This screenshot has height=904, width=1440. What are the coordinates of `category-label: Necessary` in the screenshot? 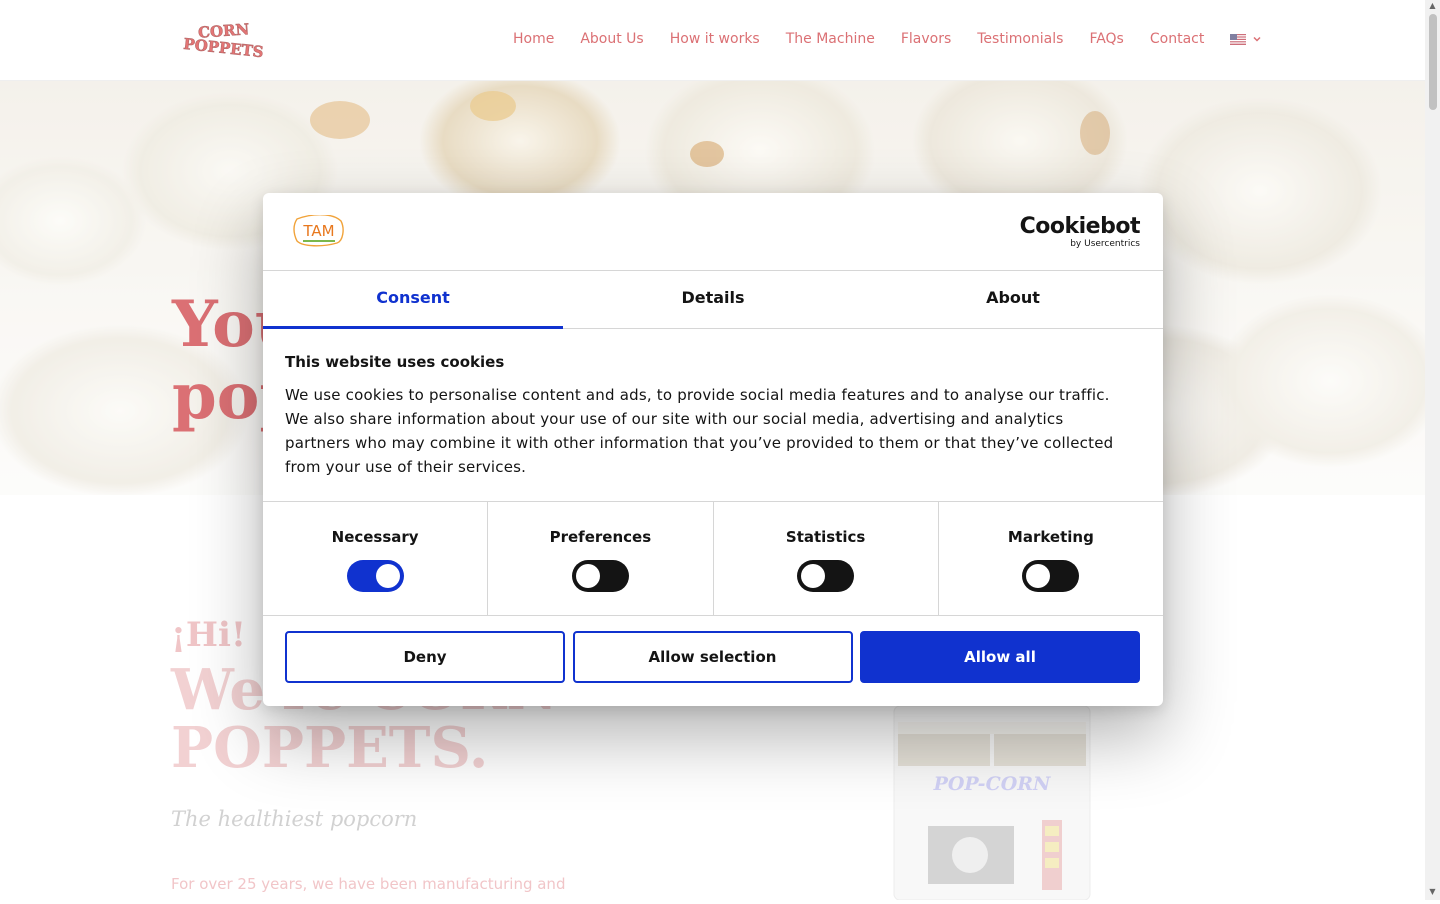 It's located at (375, 537).